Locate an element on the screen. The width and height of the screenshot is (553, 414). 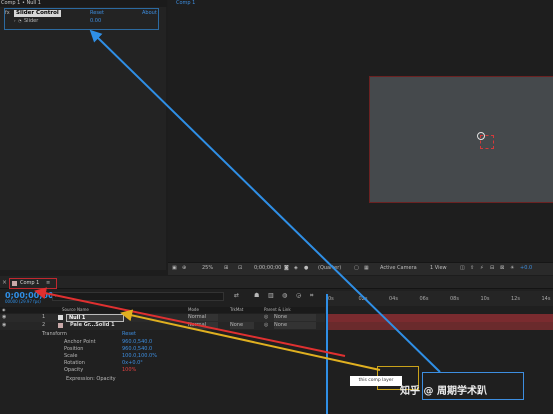
red-arrow is located at coordinates (190, 322).